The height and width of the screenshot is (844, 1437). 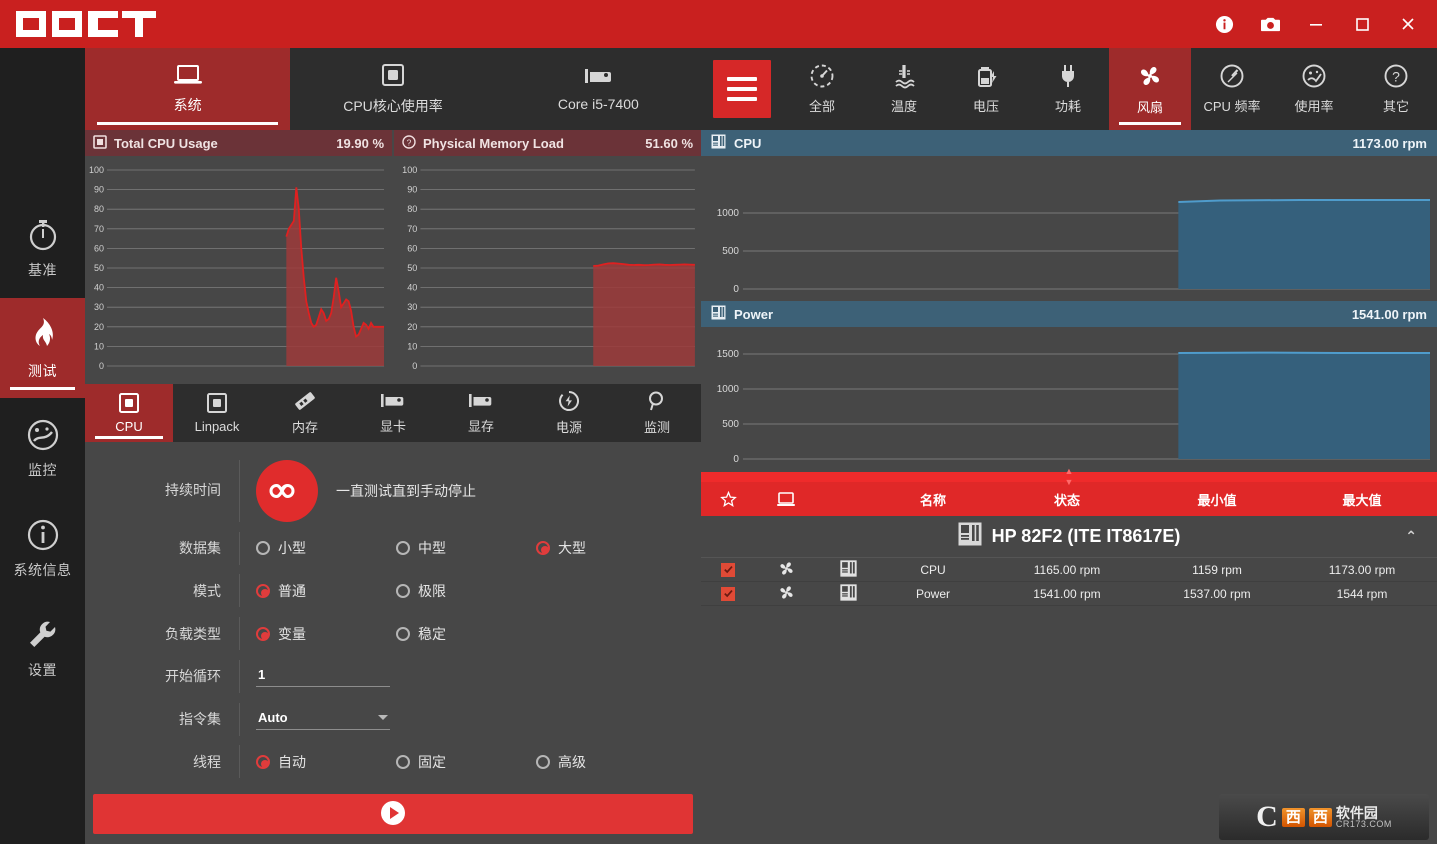 What do you see at coordinates (1293, 817) in the screenshot?
I see `watermark-box-1: 西` at bounding box center [1293, 817].